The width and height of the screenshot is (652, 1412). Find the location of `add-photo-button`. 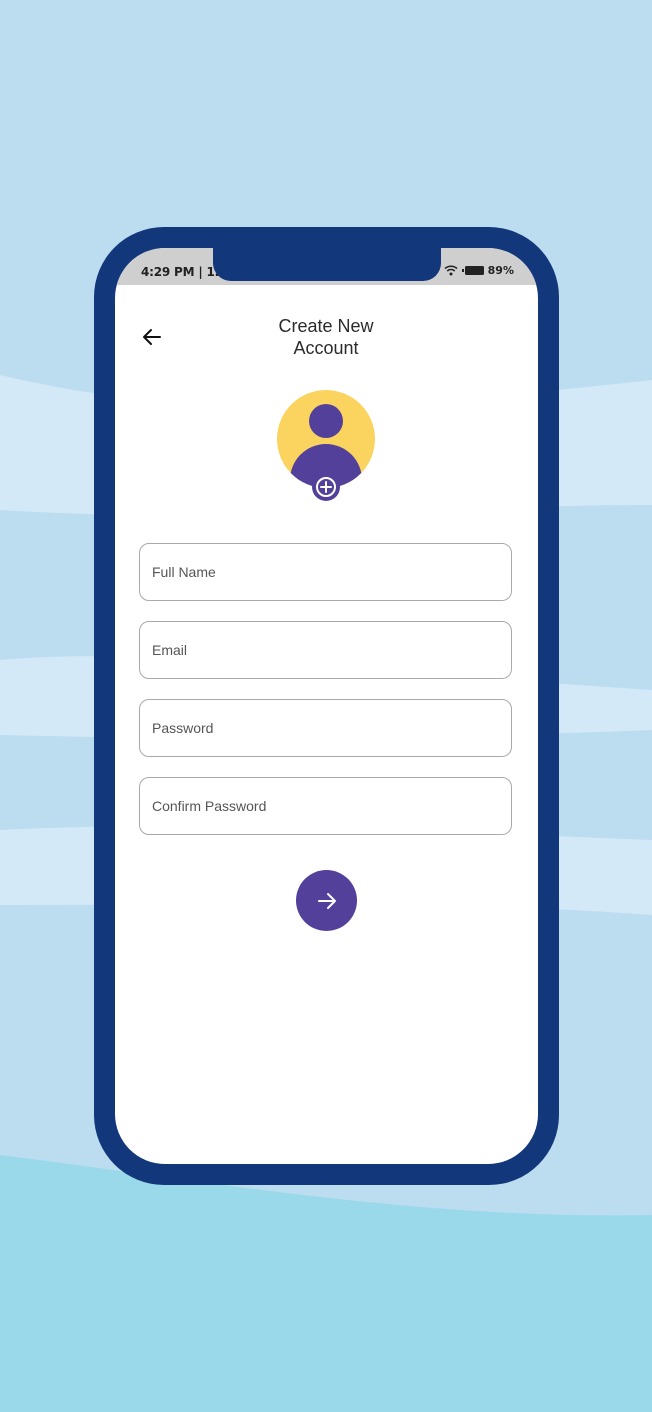

add-photo-button is located at coordinates (326, 487).